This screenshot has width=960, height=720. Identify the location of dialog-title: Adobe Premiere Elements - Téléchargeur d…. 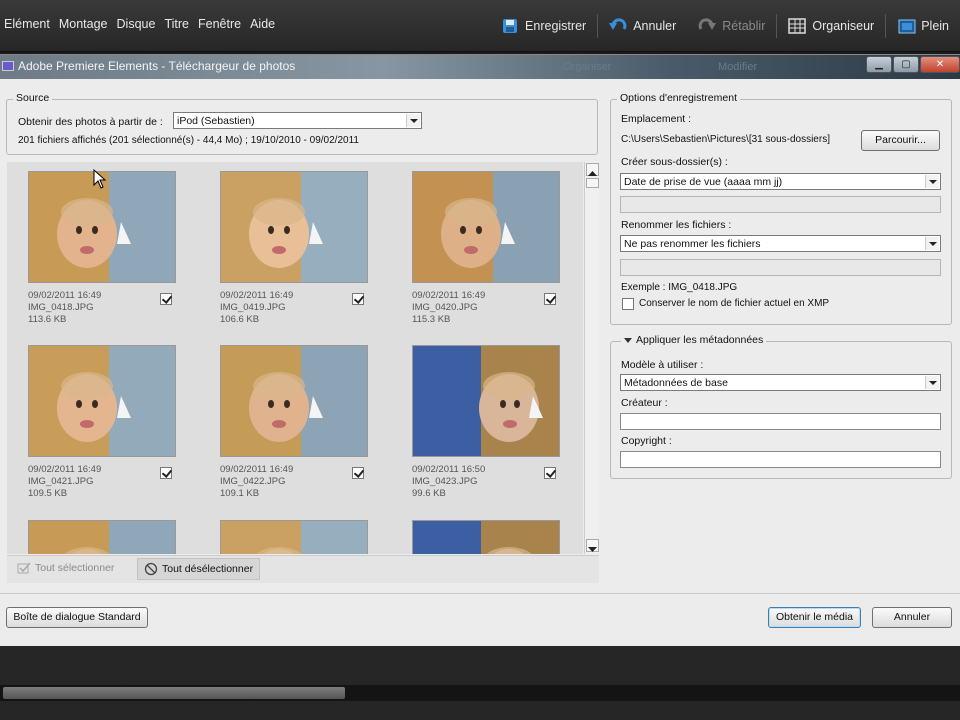
(157, 66).